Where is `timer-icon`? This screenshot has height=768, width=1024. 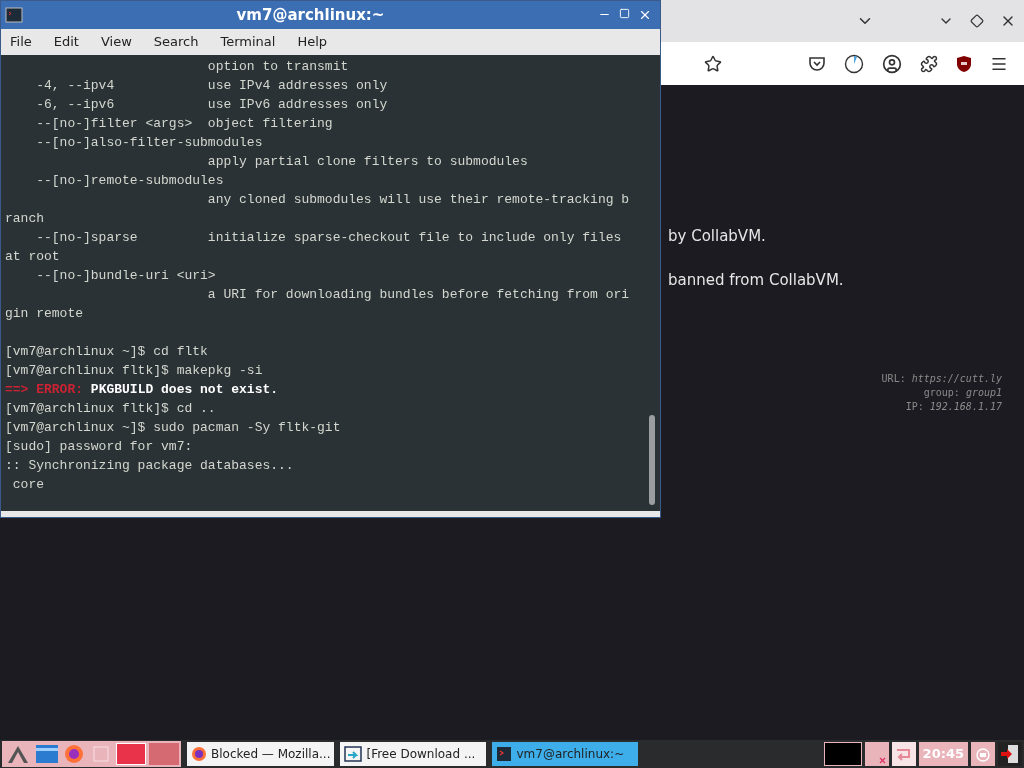 timer-icon is located at coordinates (854, 63).